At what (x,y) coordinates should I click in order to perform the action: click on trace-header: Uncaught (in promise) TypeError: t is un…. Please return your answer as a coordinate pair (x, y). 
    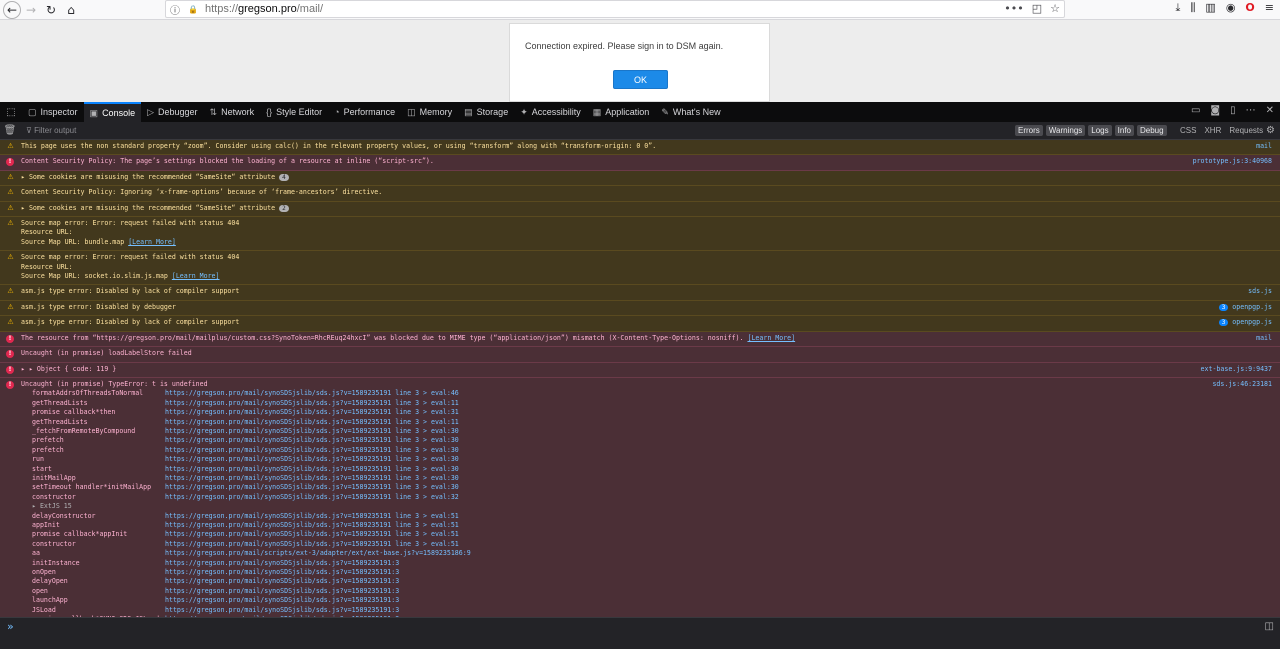
    Looking at the image, I should click on (114, 383).